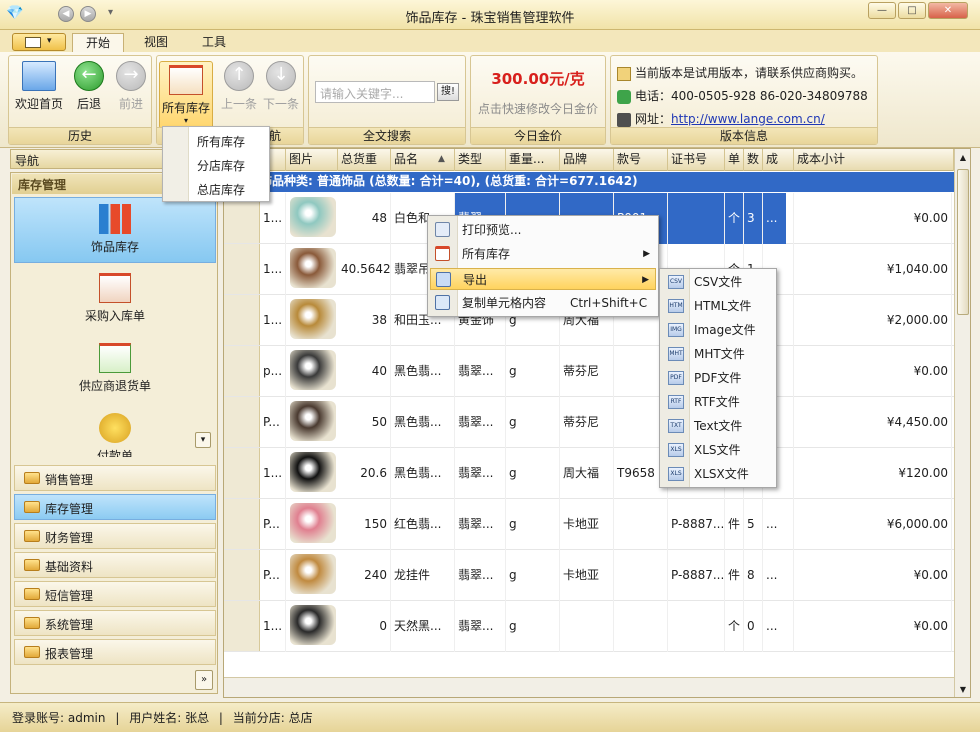 Image resolution: width=980 pixels, height=732 pixels. What do you see at coordinates (115, 300) in the screenshot?
I see `nav-purchase-receipt: 采购入库单` at bounding box center [115, 300].